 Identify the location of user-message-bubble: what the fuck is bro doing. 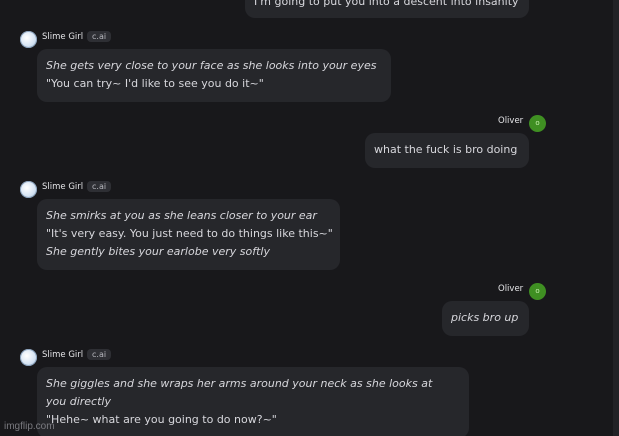
(447, 150).